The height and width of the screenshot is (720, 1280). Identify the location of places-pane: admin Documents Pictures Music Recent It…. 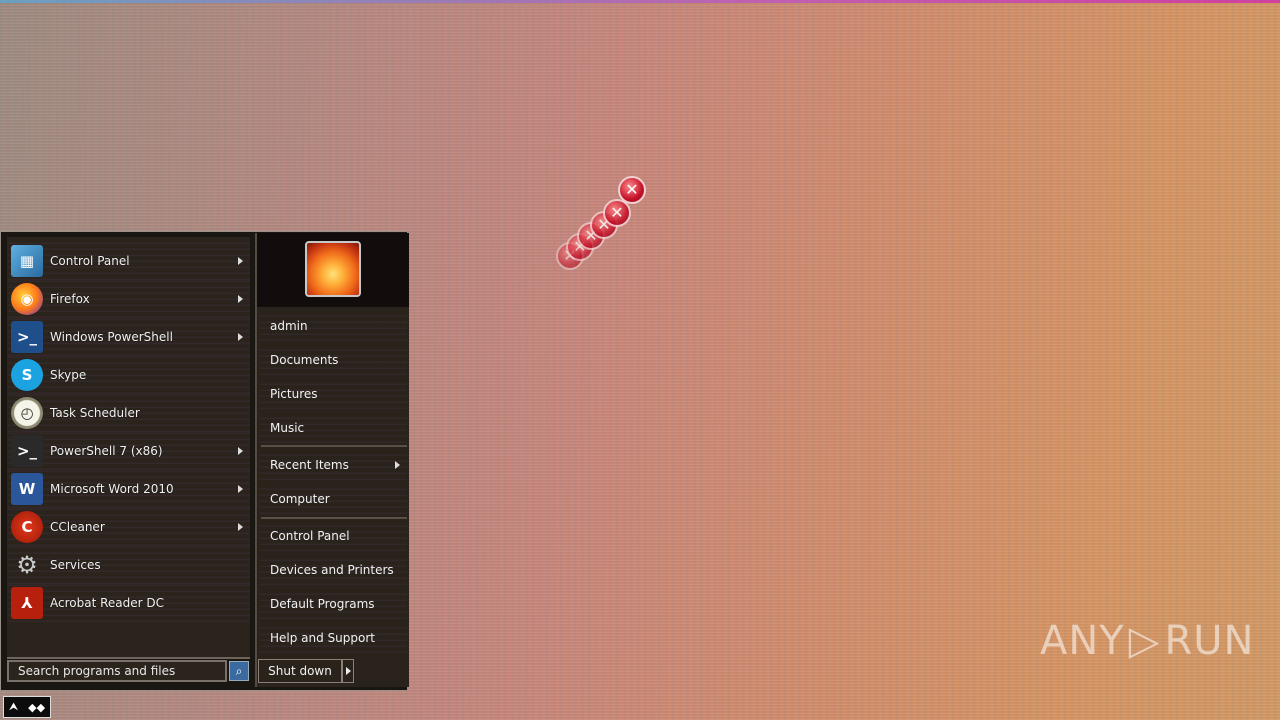
(332, 460).